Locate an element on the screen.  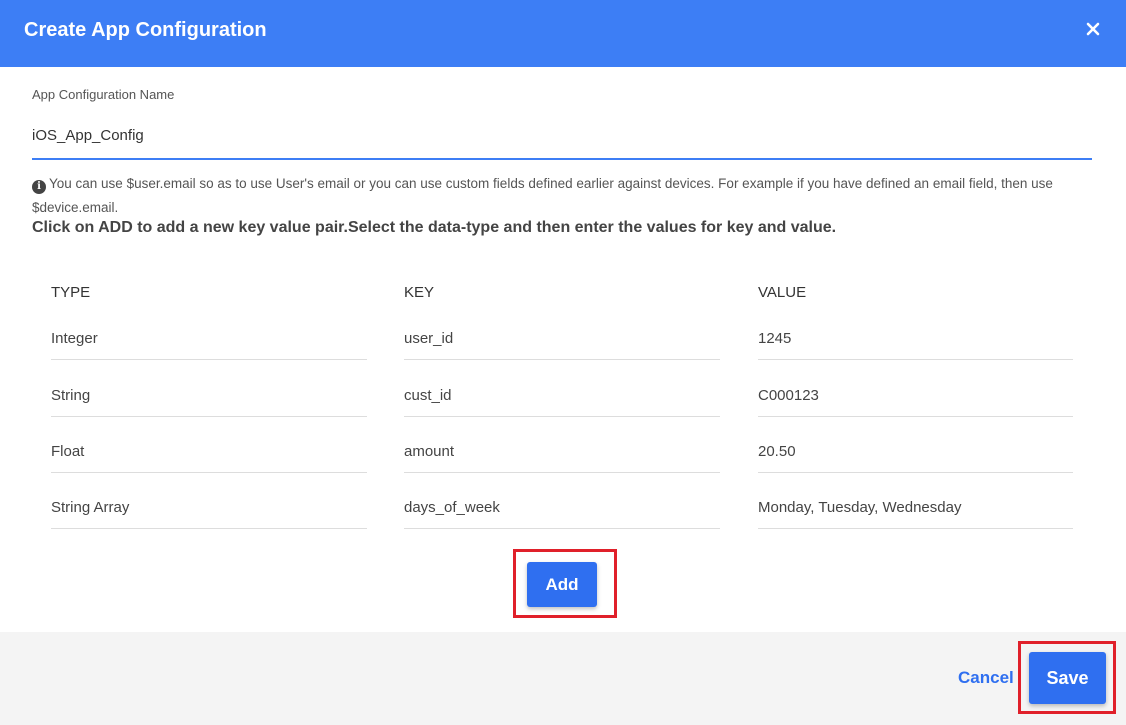
row-key-field: cust_id is located at coordinates (562, 397).